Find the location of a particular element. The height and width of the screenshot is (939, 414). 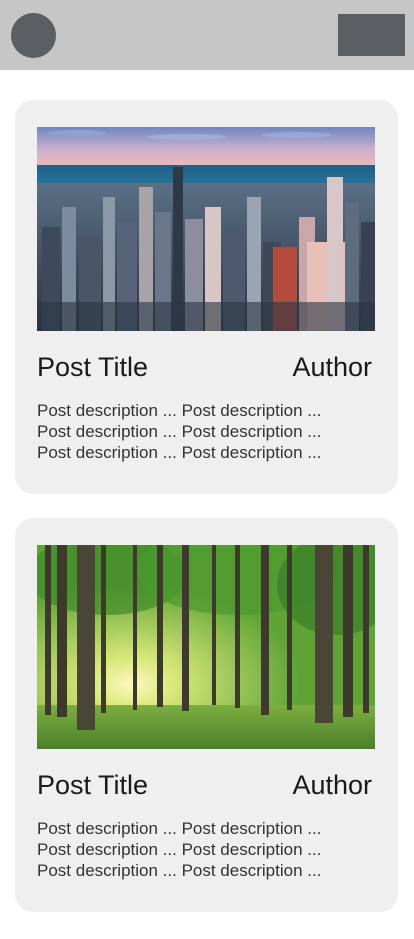

user-avatar-icon is located at coordinates (33, 35).